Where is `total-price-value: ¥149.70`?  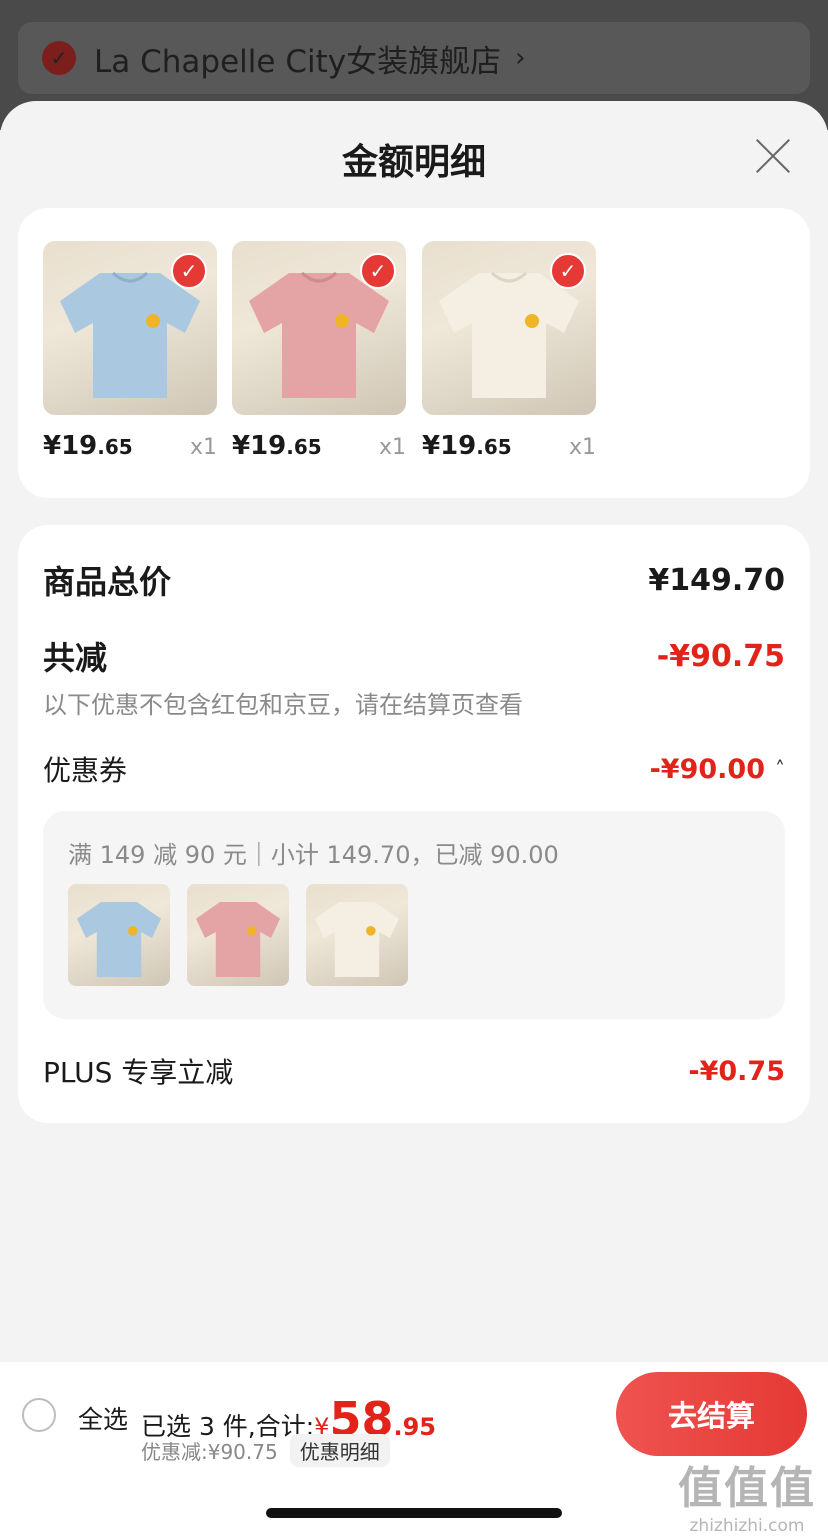
total-price-value: ¥149.70 is located at coordinates (716, 580).